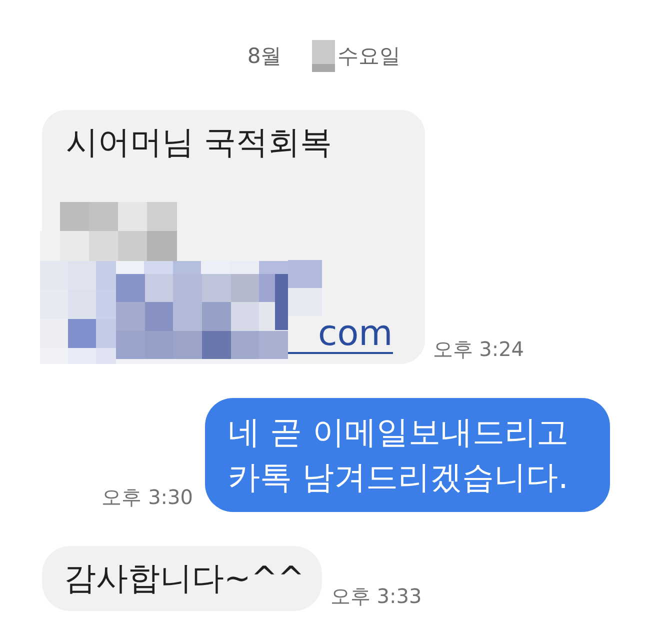  What do you see at coordinates (376, 596) in the screenshot?
I see `timestamp: 오후 3:33` at bounding box center [376, 596].